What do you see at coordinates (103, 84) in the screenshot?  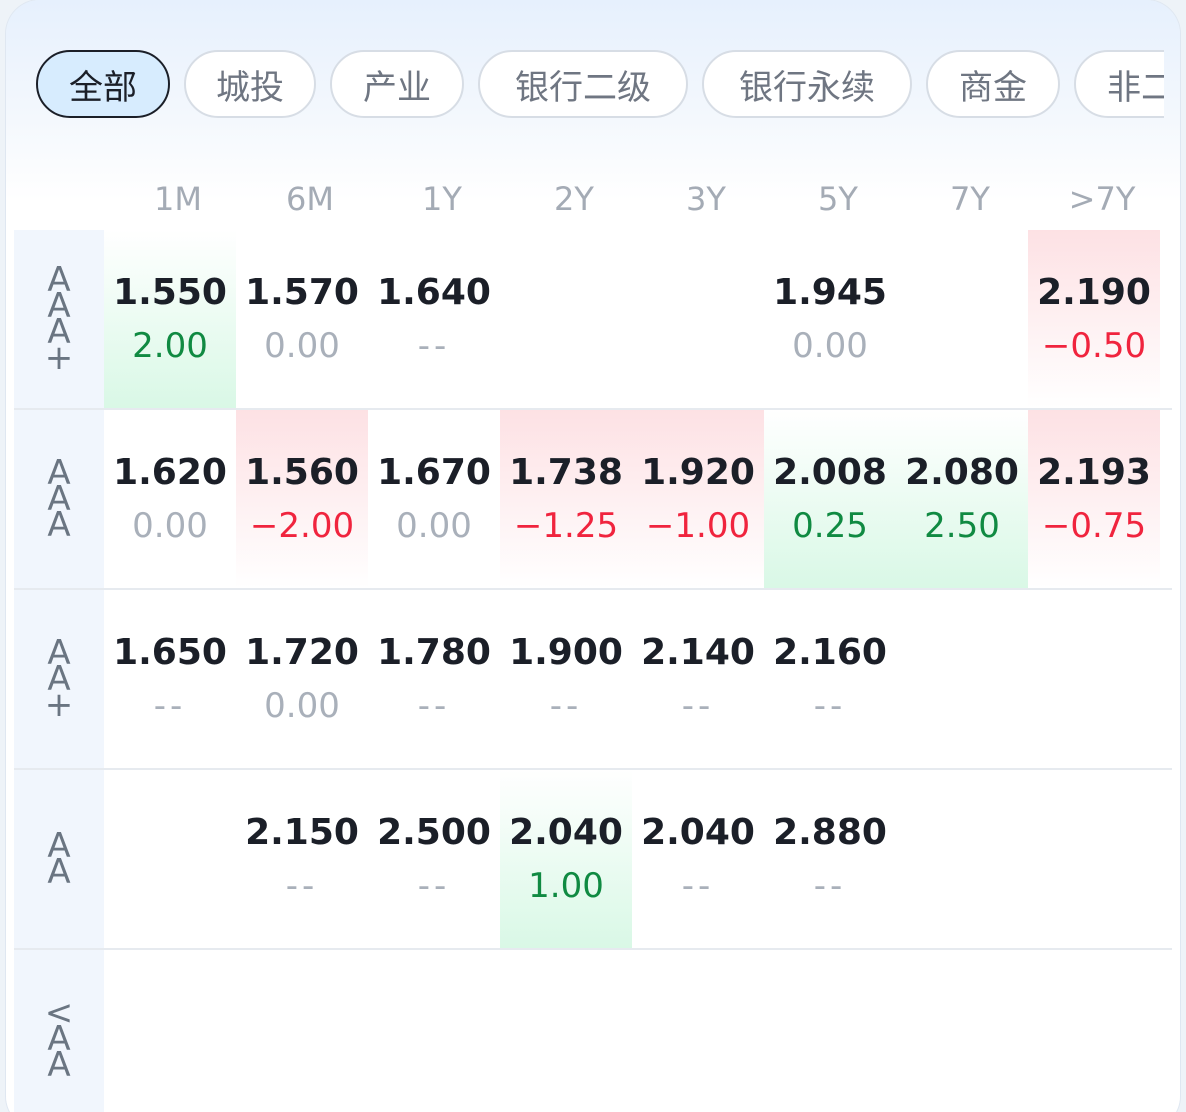 I see `tab-all: 全部` at bounding box center [103, 84].